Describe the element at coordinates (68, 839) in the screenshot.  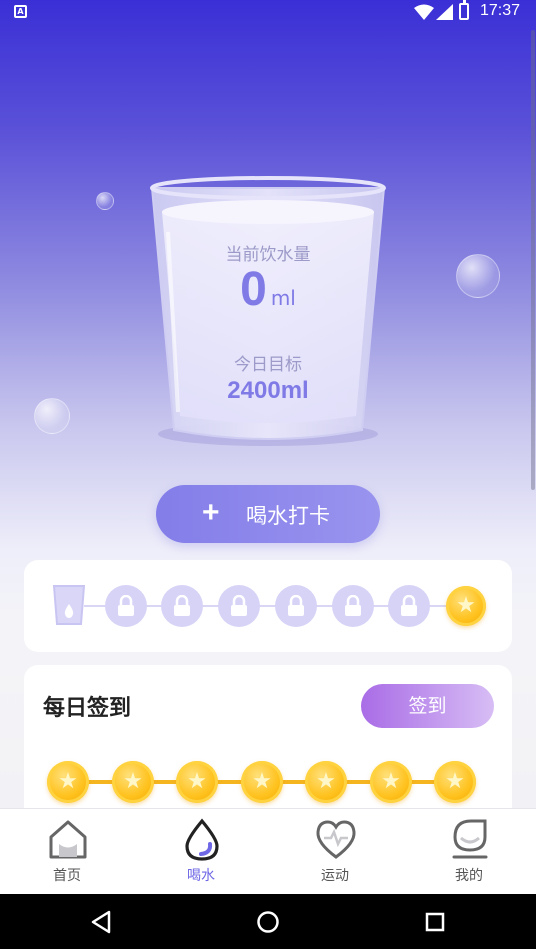
I see `home-icon` at that location.